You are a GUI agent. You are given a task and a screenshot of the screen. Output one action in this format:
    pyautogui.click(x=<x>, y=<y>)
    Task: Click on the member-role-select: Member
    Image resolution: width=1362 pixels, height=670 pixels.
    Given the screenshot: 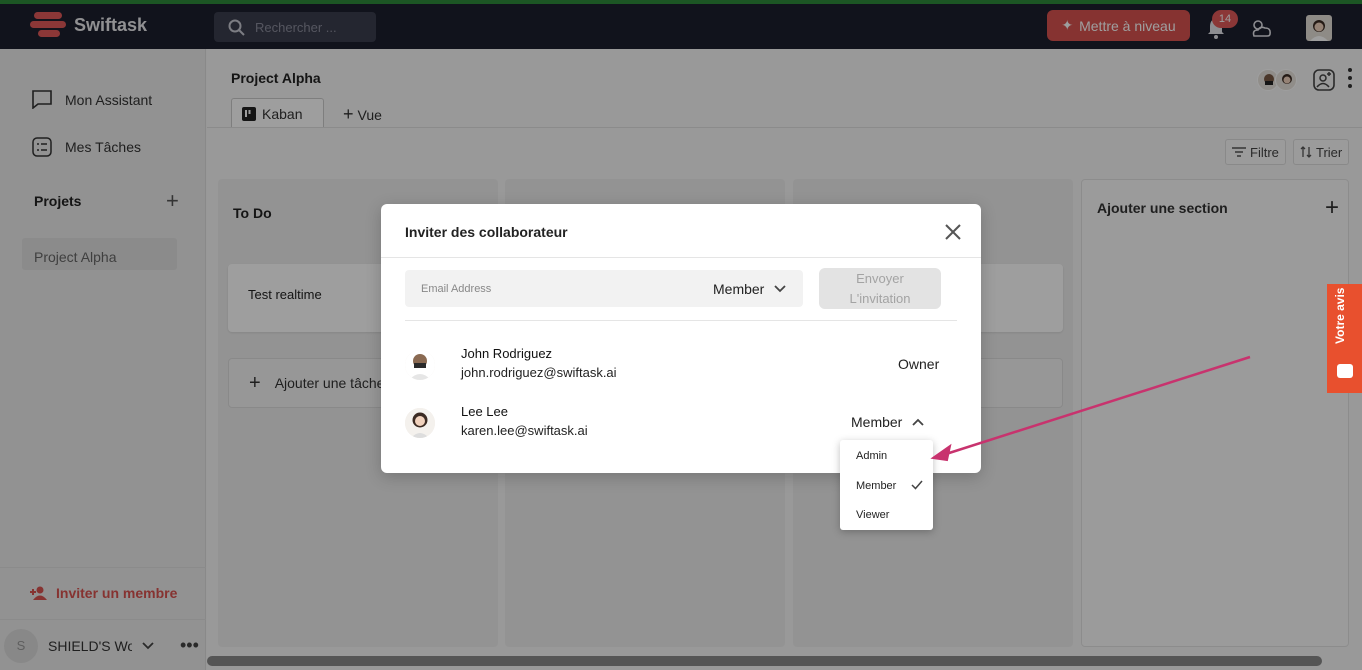 What is the action you would take?
    pyautogui.click(x=887, y=422)
    